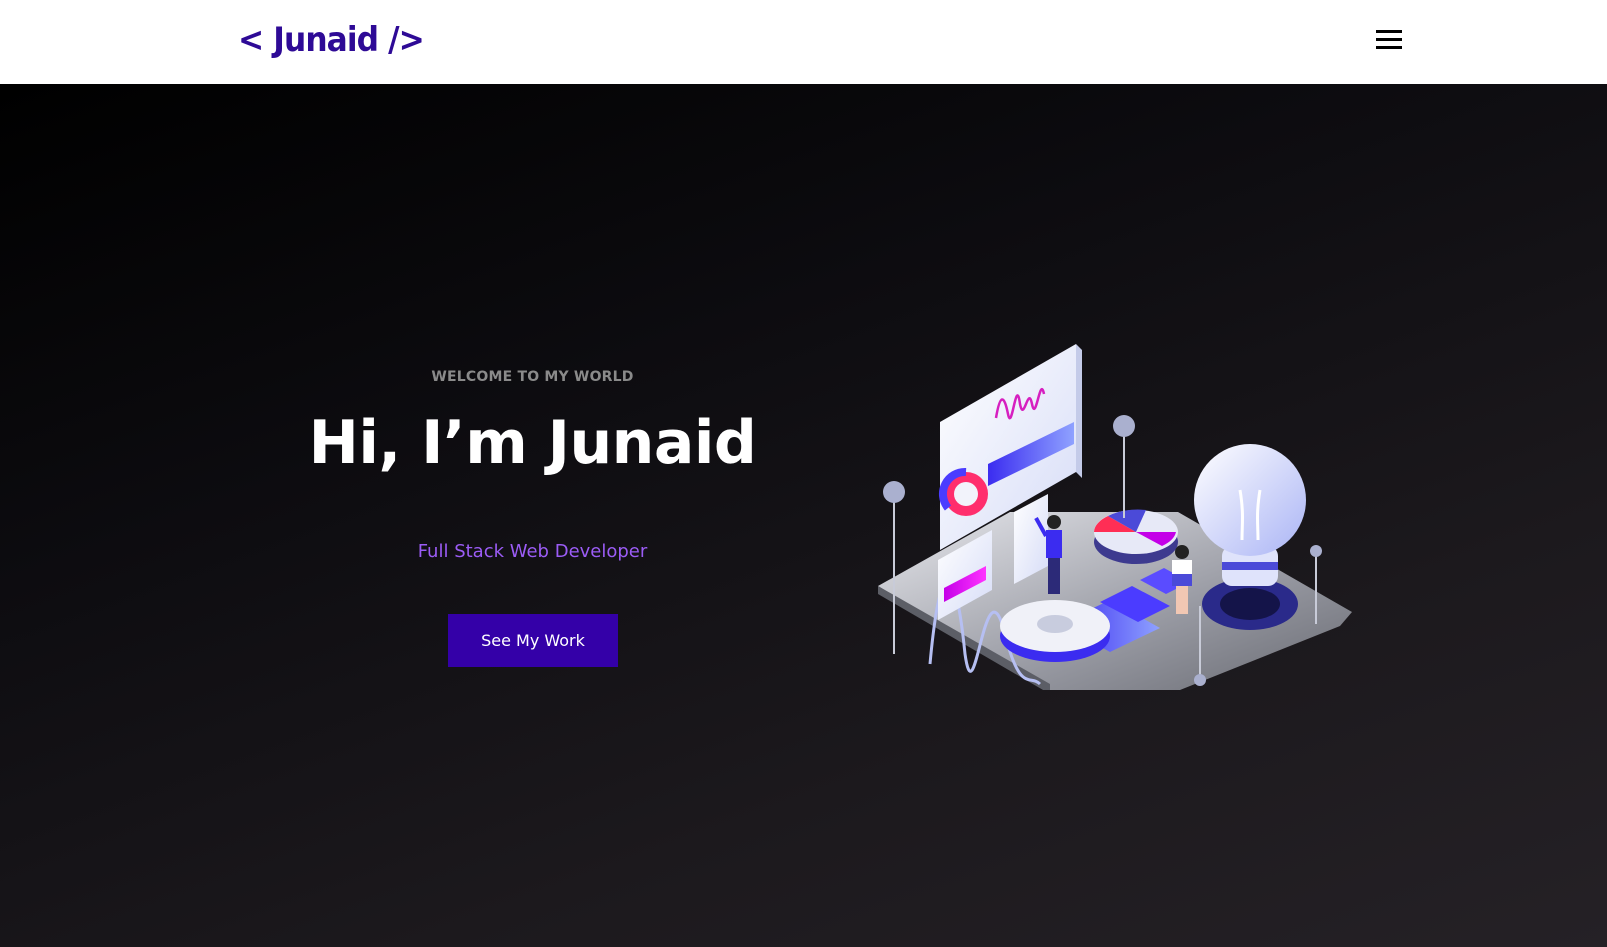  I want to click on hero-subtitle: Full Stack Web Developer, so click(532, 551).